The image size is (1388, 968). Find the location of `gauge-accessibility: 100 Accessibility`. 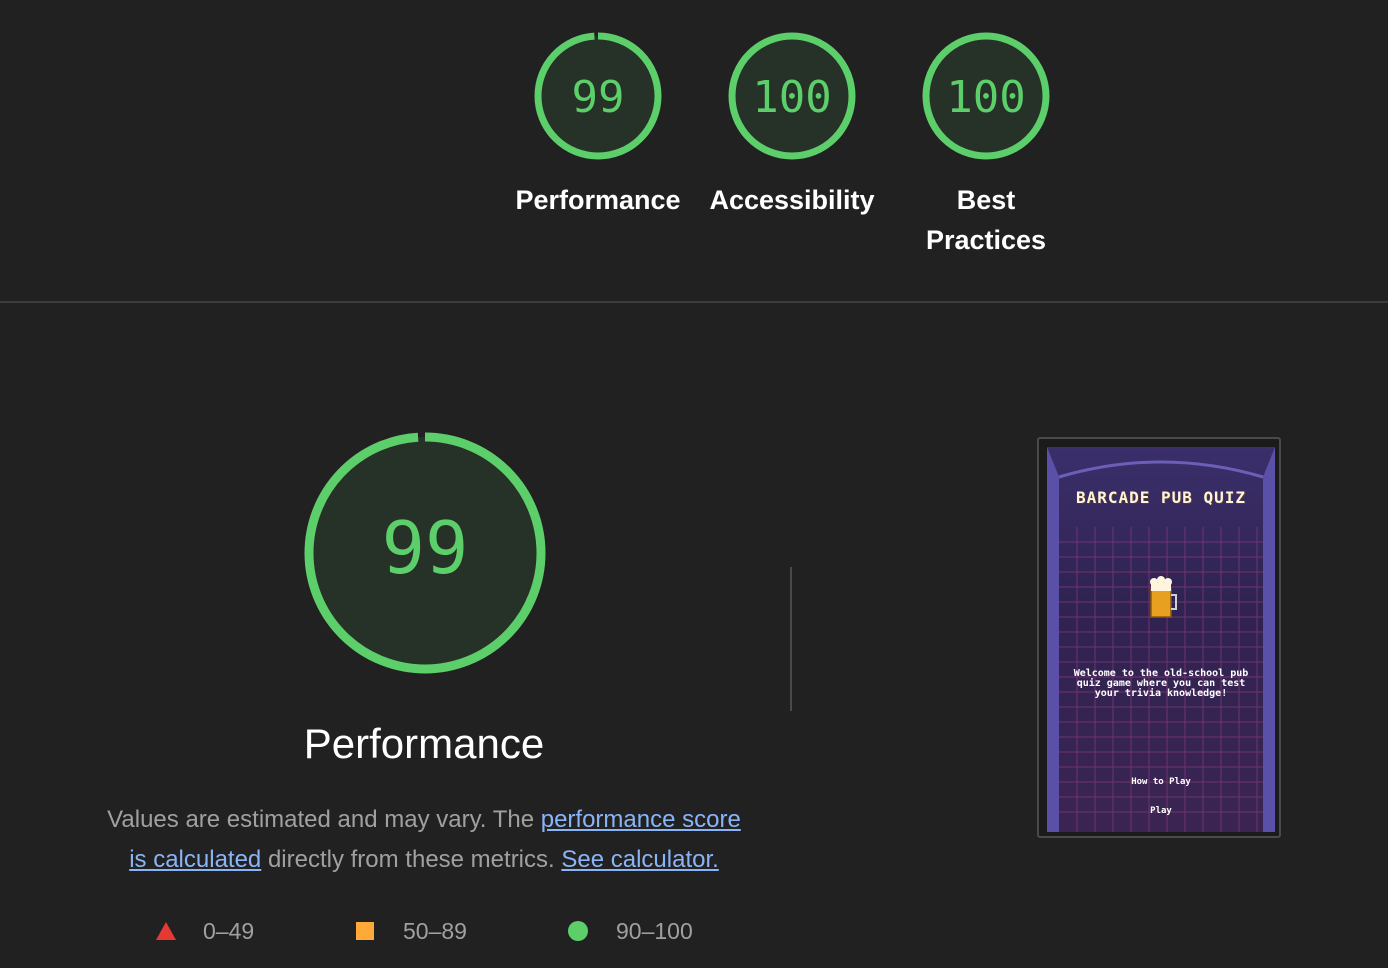

gauge-accessibility: 100 Accessibility is located at coordinates (792, 125).